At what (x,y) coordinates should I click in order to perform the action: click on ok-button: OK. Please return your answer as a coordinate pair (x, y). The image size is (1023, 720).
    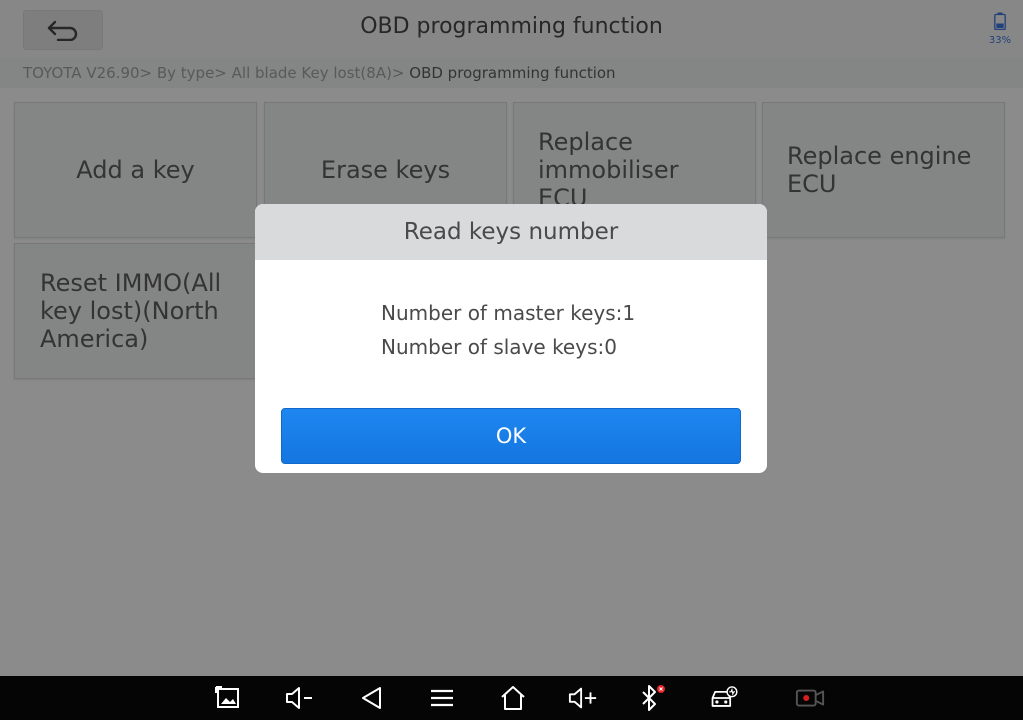
    Looking at the image, I should click on (511, 436).